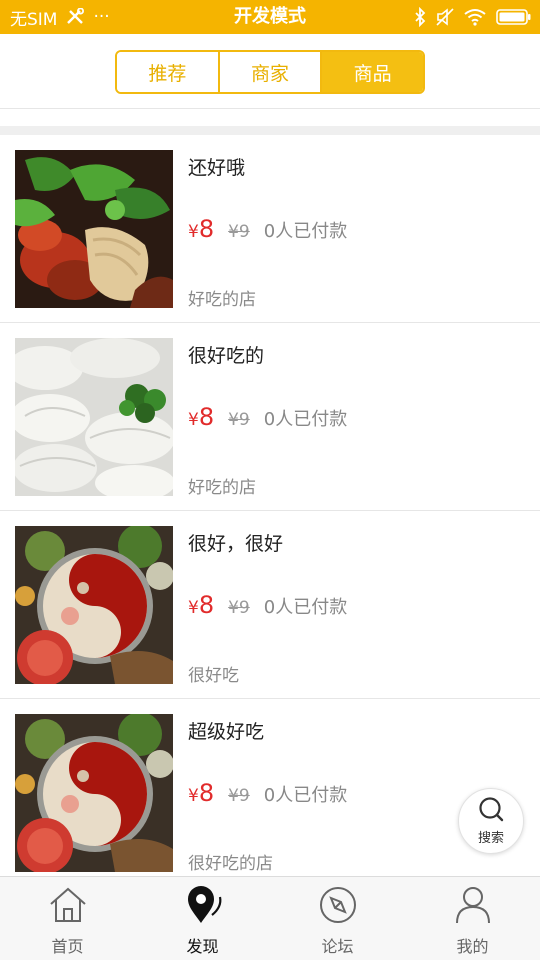 The width and height of the screenshot is (540, 960). Describe the element at coordinates (420, 17) in the screenshot. I see `bluetooth-icon` at that location.